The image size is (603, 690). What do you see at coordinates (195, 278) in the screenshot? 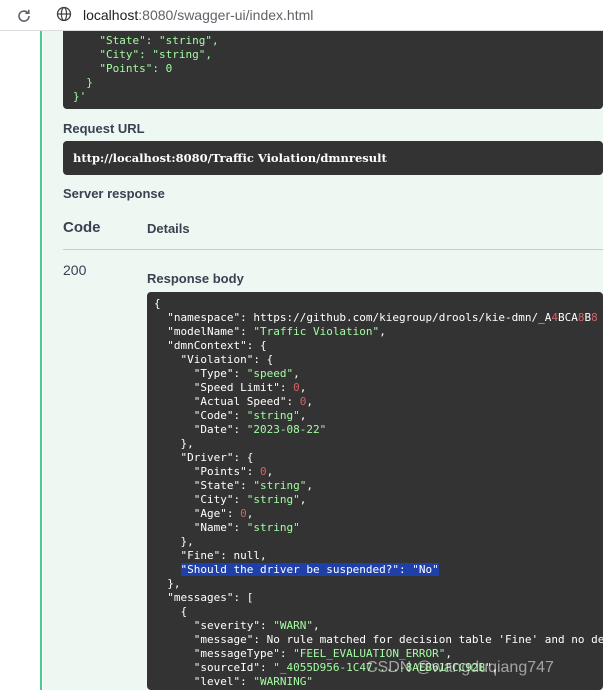
I see `response-body-label: Response body` at bounding box center [195, 278].